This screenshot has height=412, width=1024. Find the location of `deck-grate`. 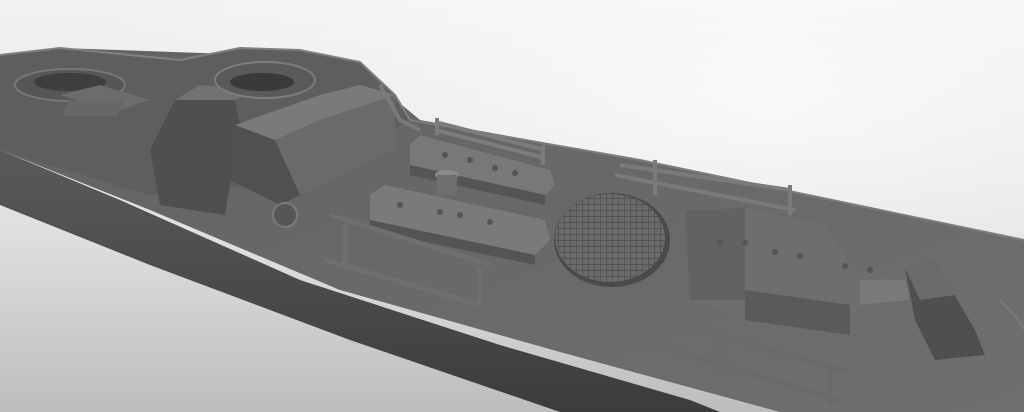

deck-grate is located at coordinates (610, 238).